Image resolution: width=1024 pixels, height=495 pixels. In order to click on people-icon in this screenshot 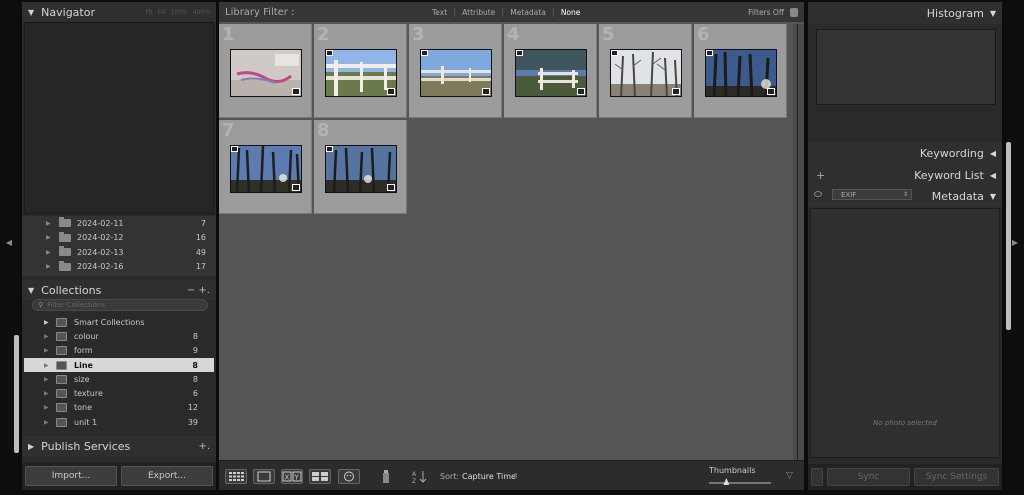, I will do `click(349, 476)`.